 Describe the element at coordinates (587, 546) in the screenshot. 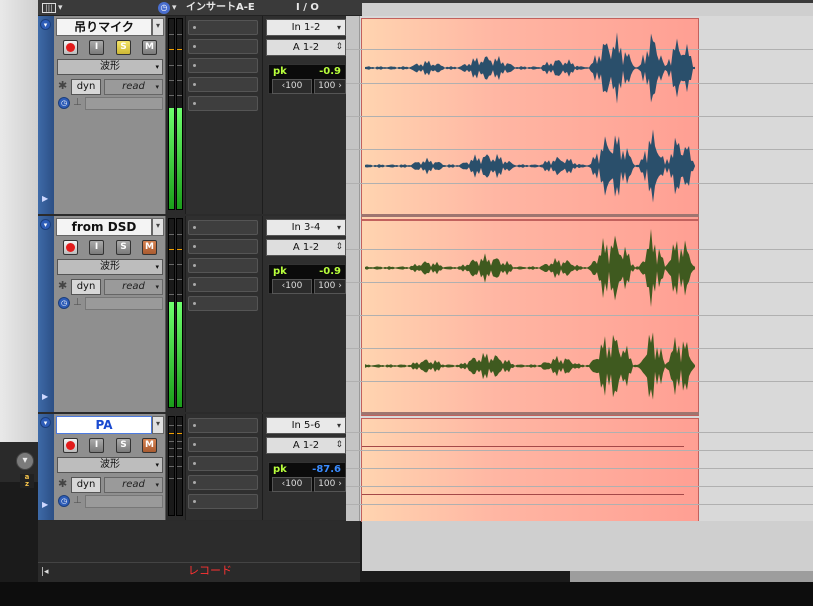

I see `timeline-empty-area` at that location.